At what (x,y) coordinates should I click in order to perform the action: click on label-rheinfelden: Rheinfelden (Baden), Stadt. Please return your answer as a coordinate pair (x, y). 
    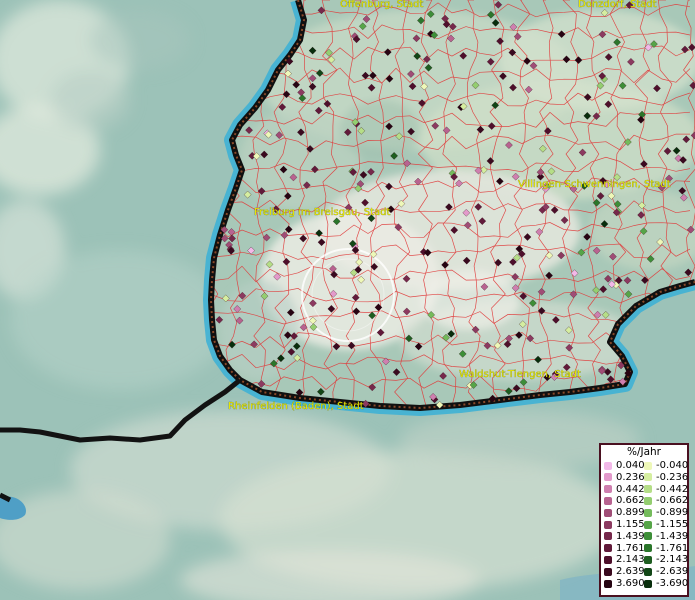
    Looking at the image, I should click on (296, 406).